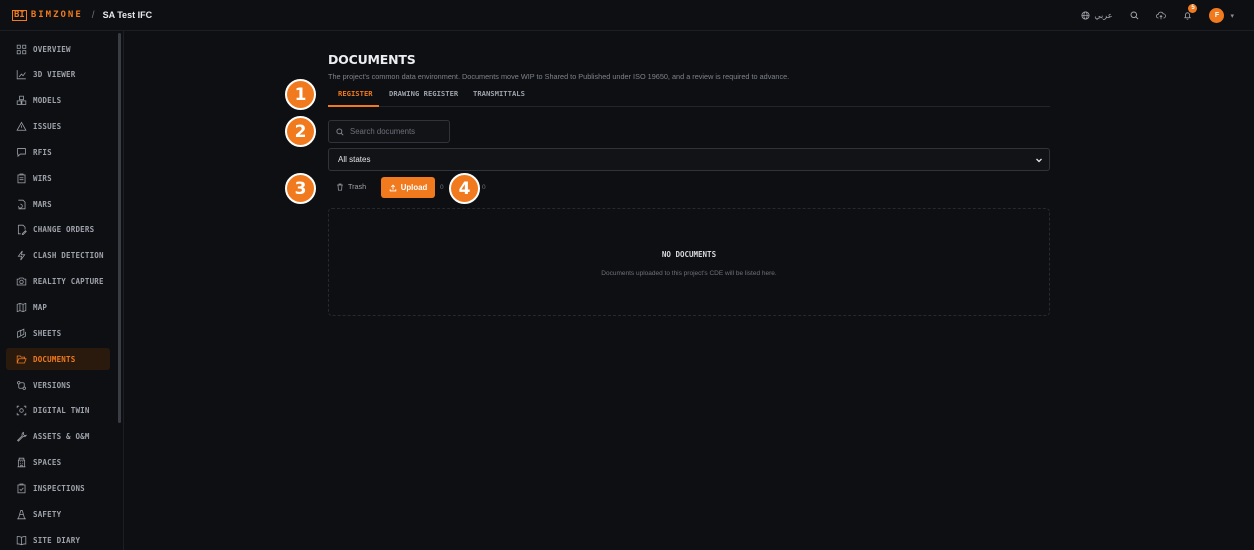  What do you see at coordinates (42, 204) in the screenshot?
I see `sidebar-item-label: MARS` at bounding box center [42, 204].